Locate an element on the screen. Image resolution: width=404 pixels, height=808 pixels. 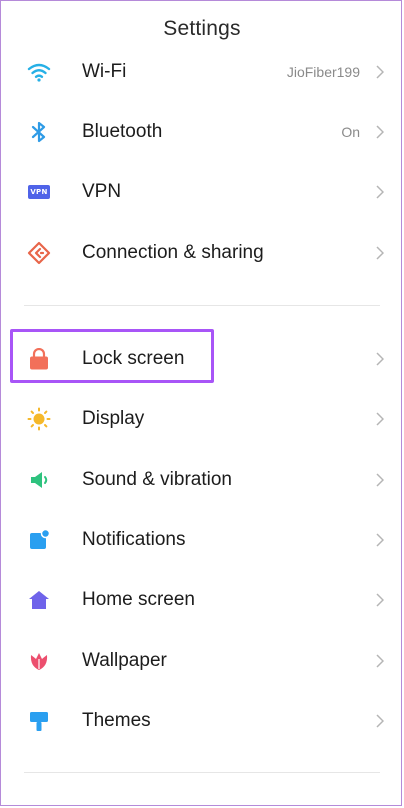
settings-item-sound-vibration: Sound & vibration is located at coordinates (202, 480).